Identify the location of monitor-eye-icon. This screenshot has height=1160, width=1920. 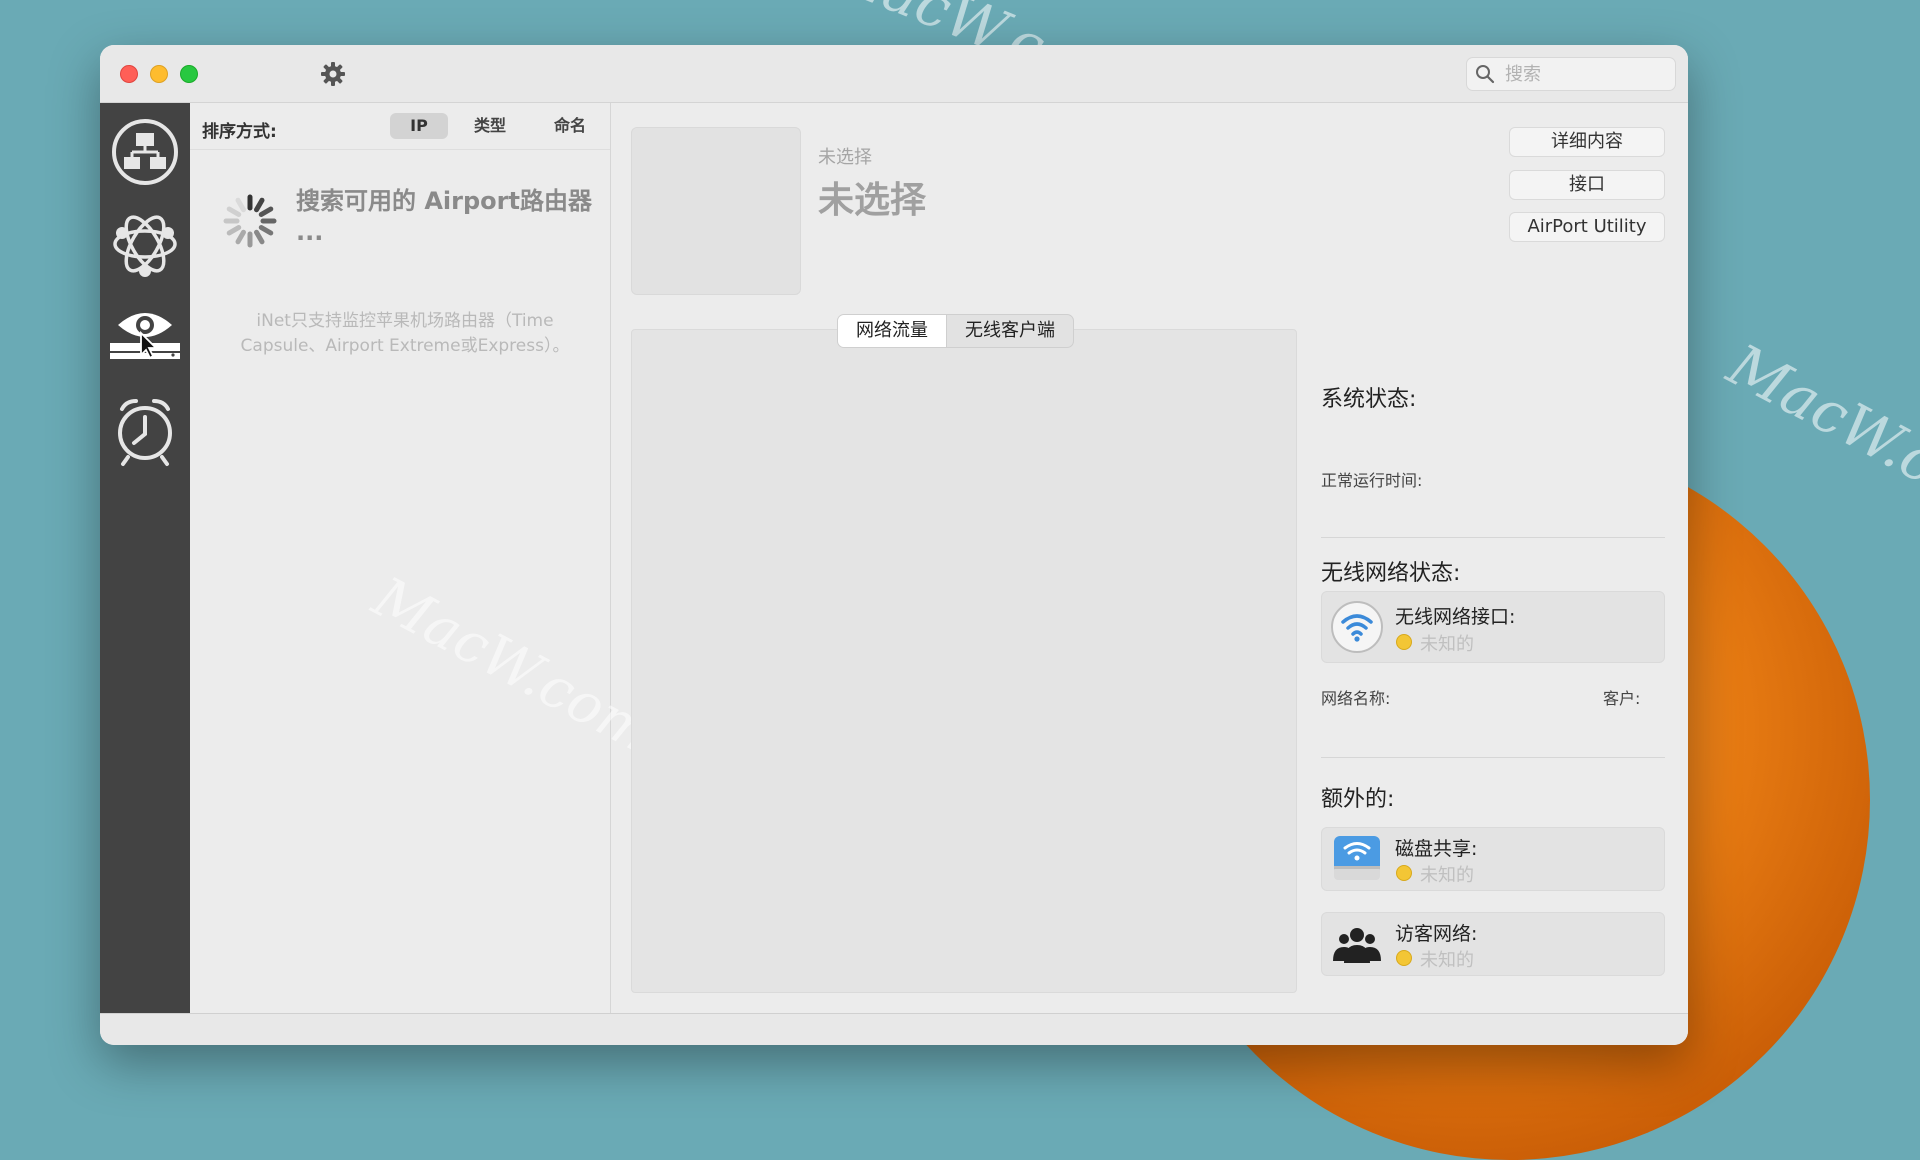
(145, 336).